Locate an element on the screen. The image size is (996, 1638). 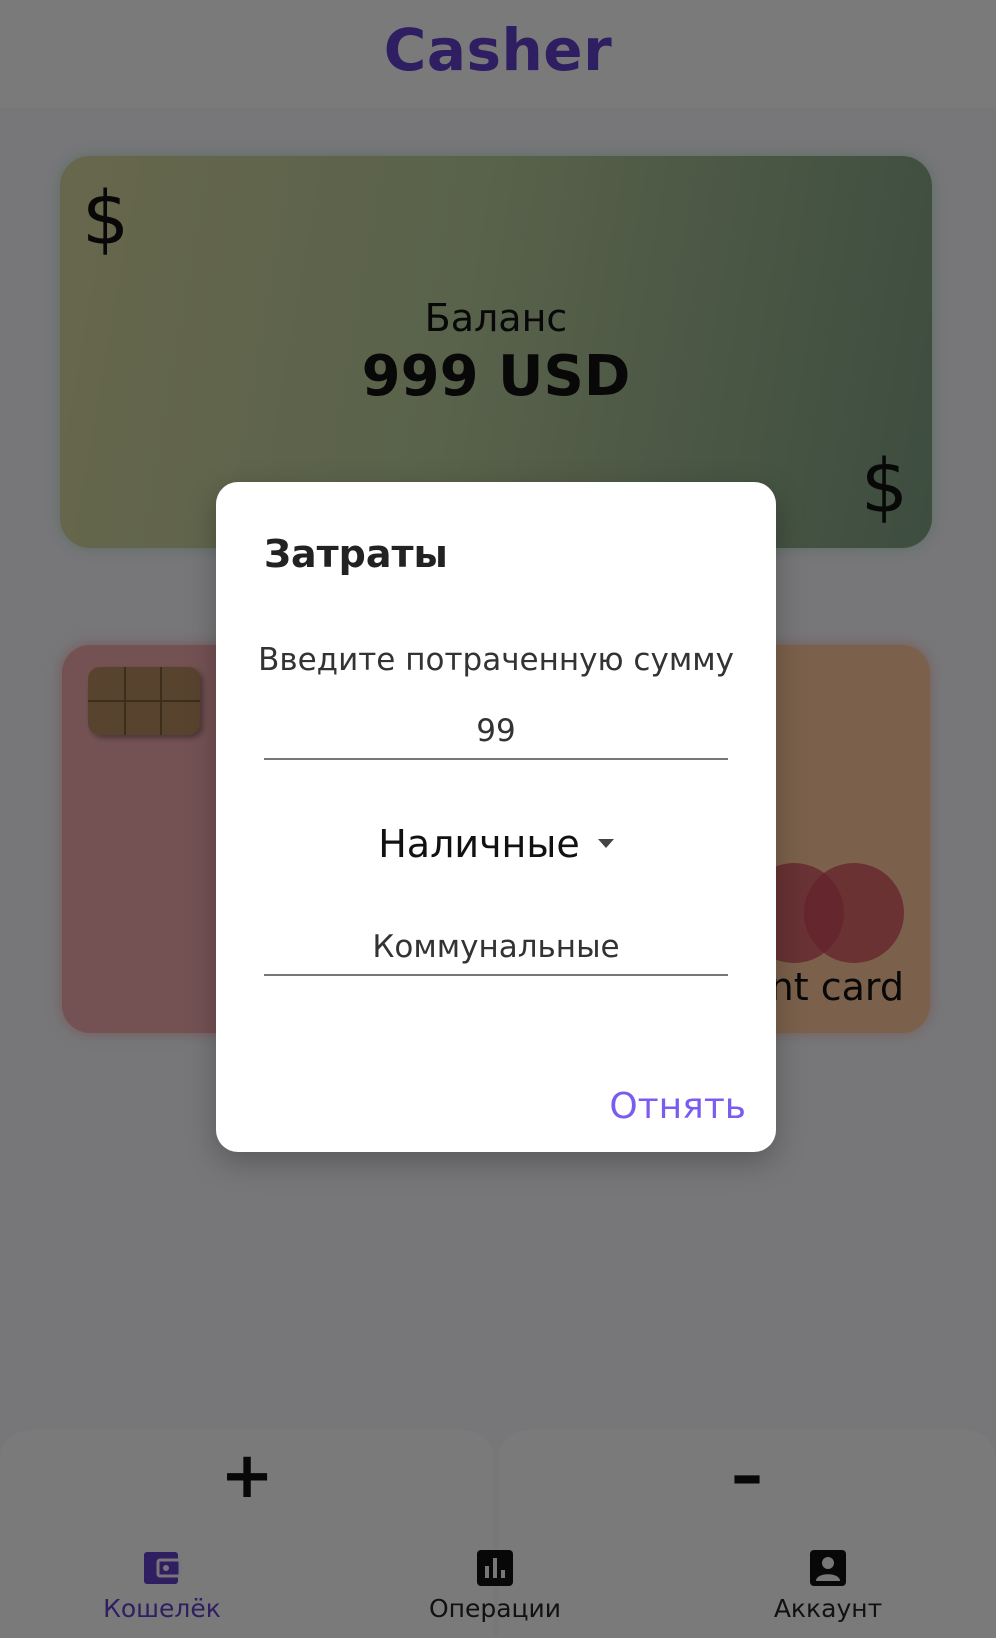
amount-prompt: Введите потраченную сумму is located at coordinates (496, 660).